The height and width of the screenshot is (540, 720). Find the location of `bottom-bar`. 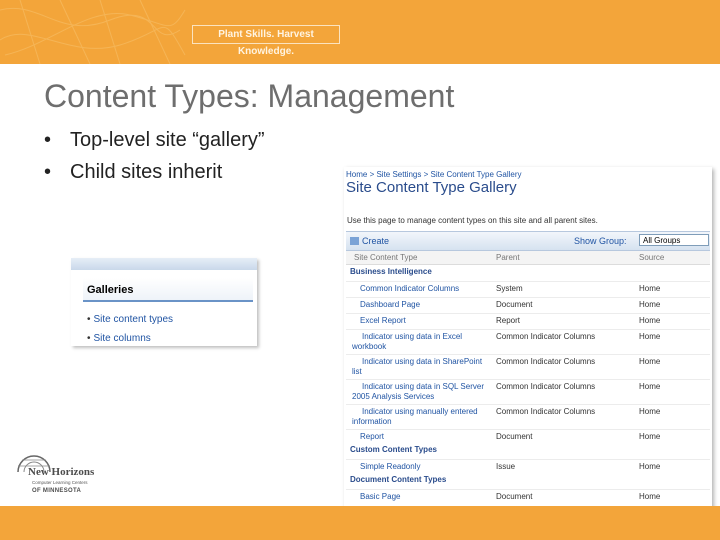

bottom-bar is located at coordinates (360, 523).